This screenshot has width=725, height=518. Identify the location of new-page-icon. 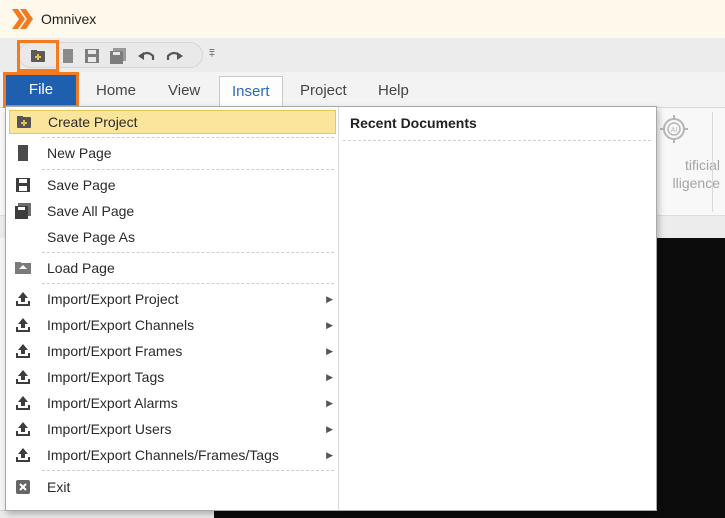
(23, 153).